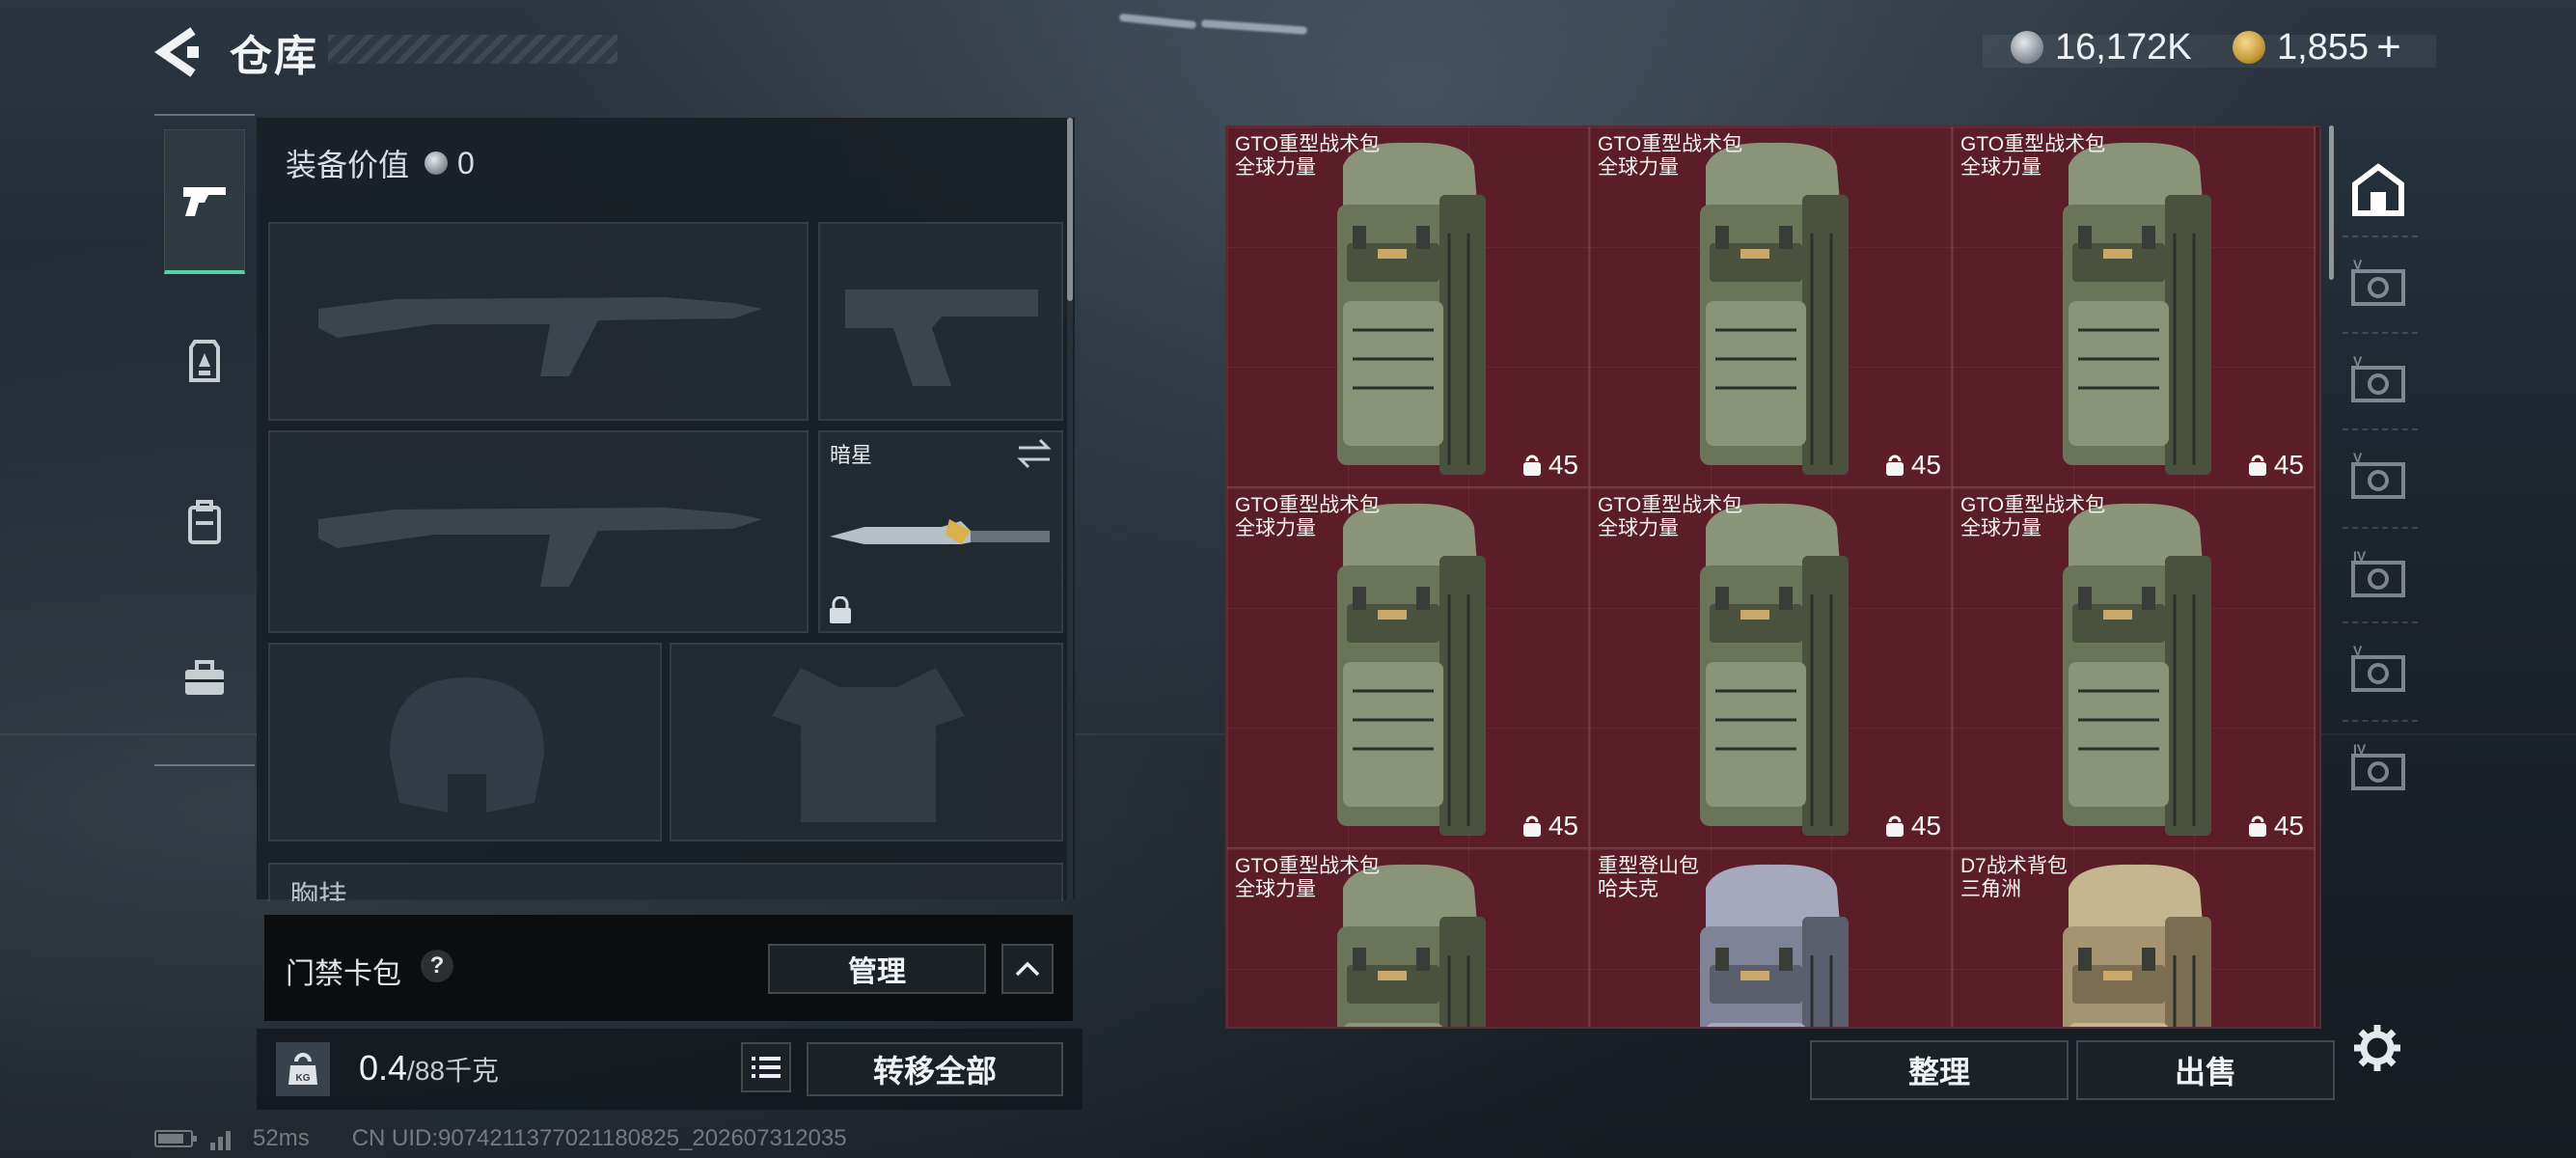 The image size is (2576, 1158). I want to click on currency-silver: 16,172K, so click(2102, 47).